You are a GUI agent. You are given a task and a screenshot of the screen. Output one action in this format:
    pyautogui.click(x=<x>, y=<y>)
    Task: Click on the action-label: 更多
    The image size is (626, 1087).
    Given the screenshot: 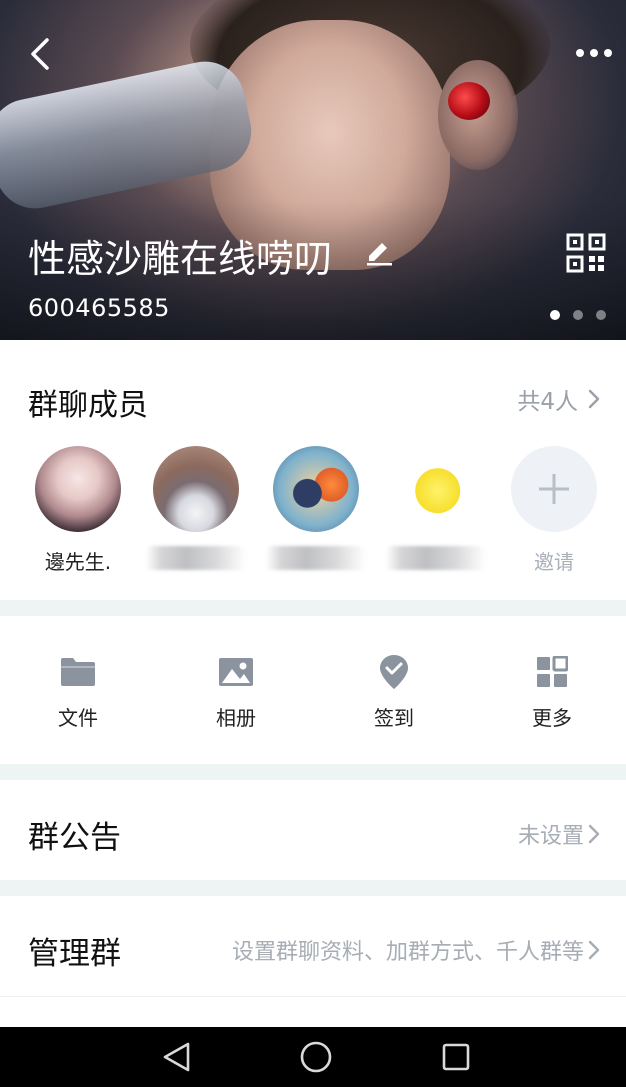 What is the action you would take?
    pyautogui.click(x=552, y=718)
    